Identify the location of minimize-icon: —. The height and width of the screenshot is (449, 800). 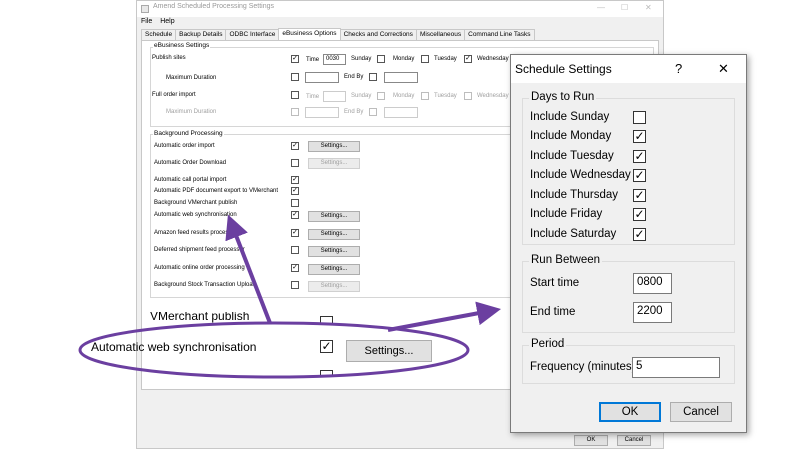
(601, 7).